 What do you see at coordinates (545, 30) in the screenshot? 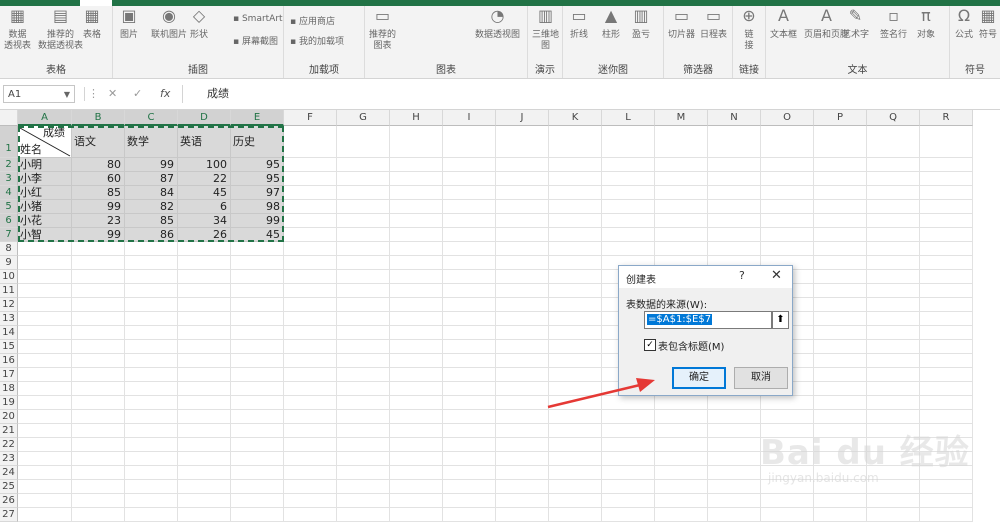
I see `ribbon-button: ▥ 三维地图` at bounding box center [545, 30].